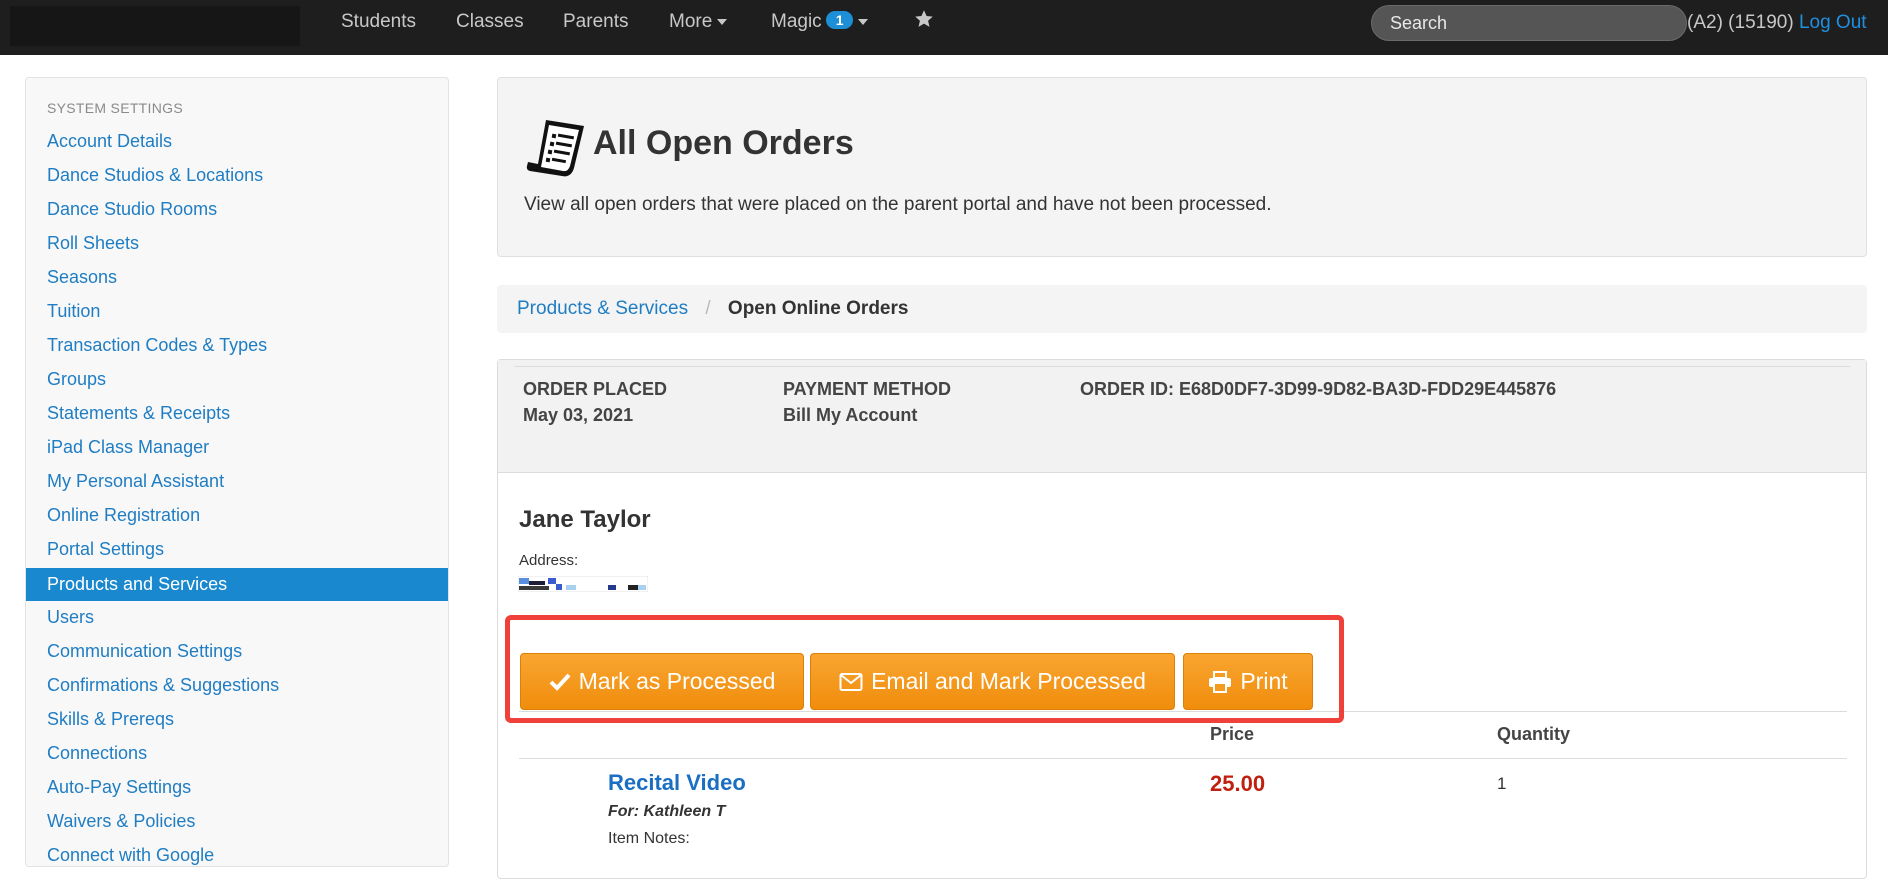 Image resolution: width=1888 pixels, height=879 pixels. Describe the element at coordinates (237, 447) in the screenshot. I see `sidebar-item-ipad-class-manager: iPad Class Manager` at that location.